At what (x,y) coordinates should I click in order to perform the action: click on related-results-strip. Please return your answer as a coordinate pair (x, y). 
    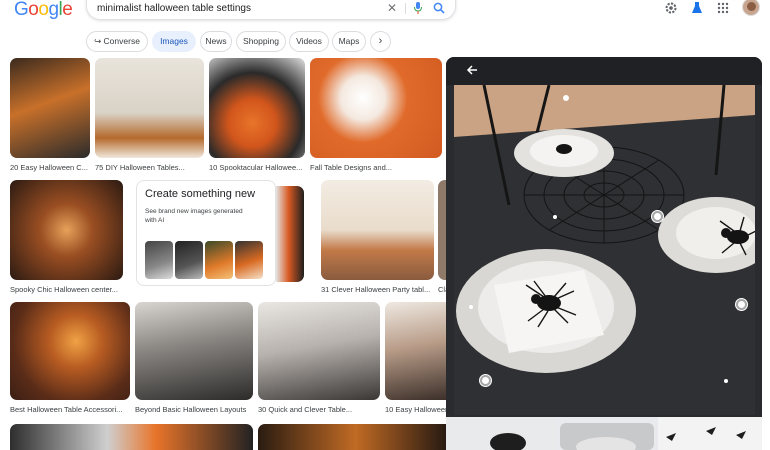
    Looking at the image, I should click on (604, 433).